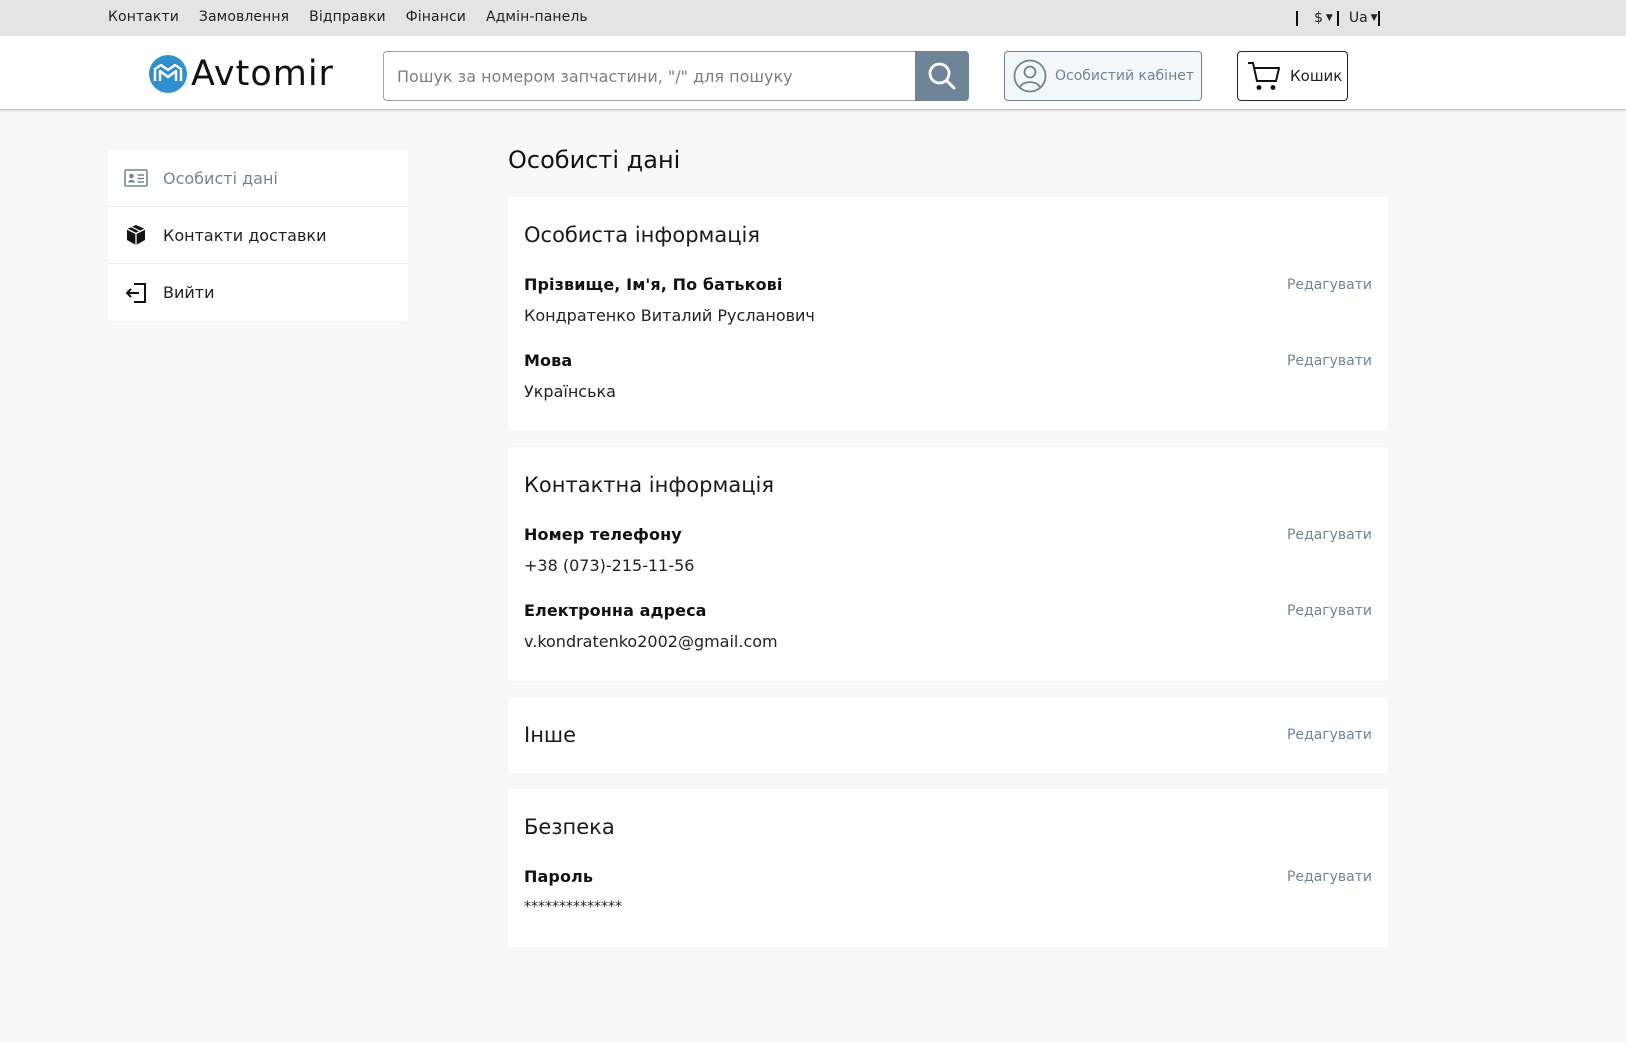 This screenshot has height=1043, width=1626. I want to click on edit-phone-link: Редагувати, so click(1329, 535).